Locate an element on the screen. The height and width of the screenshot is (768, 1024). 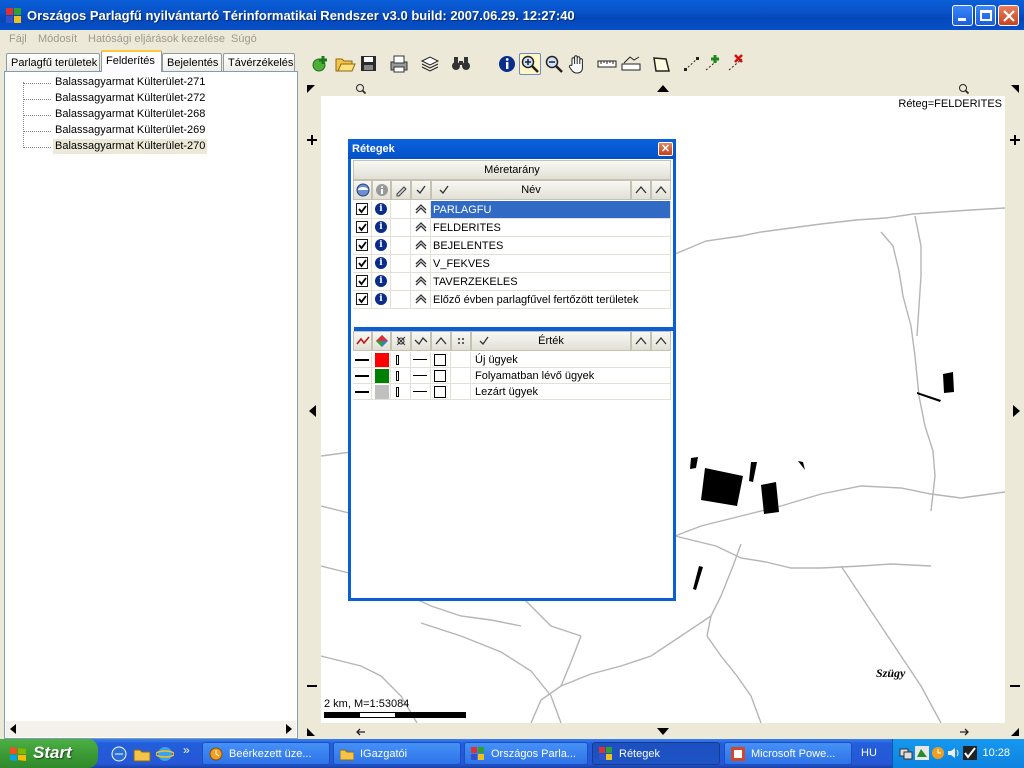
add-vertex-button is located at coordinates (714, 64).